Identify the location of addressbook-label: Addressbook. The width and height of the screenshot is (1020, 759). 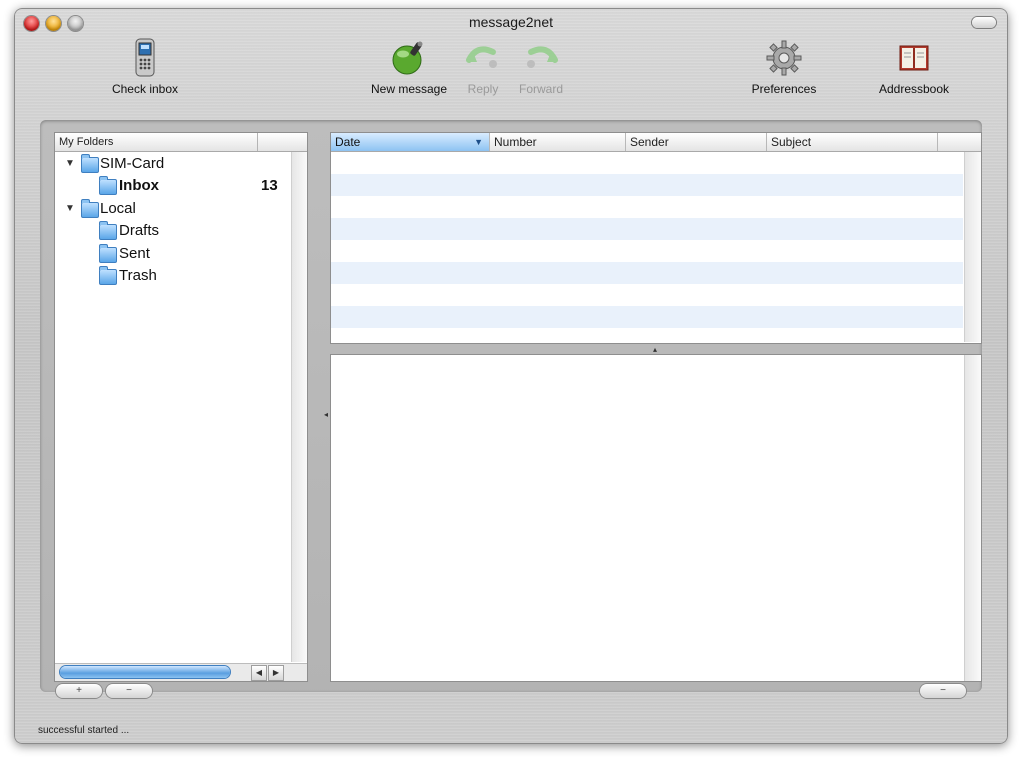
(914, 89).